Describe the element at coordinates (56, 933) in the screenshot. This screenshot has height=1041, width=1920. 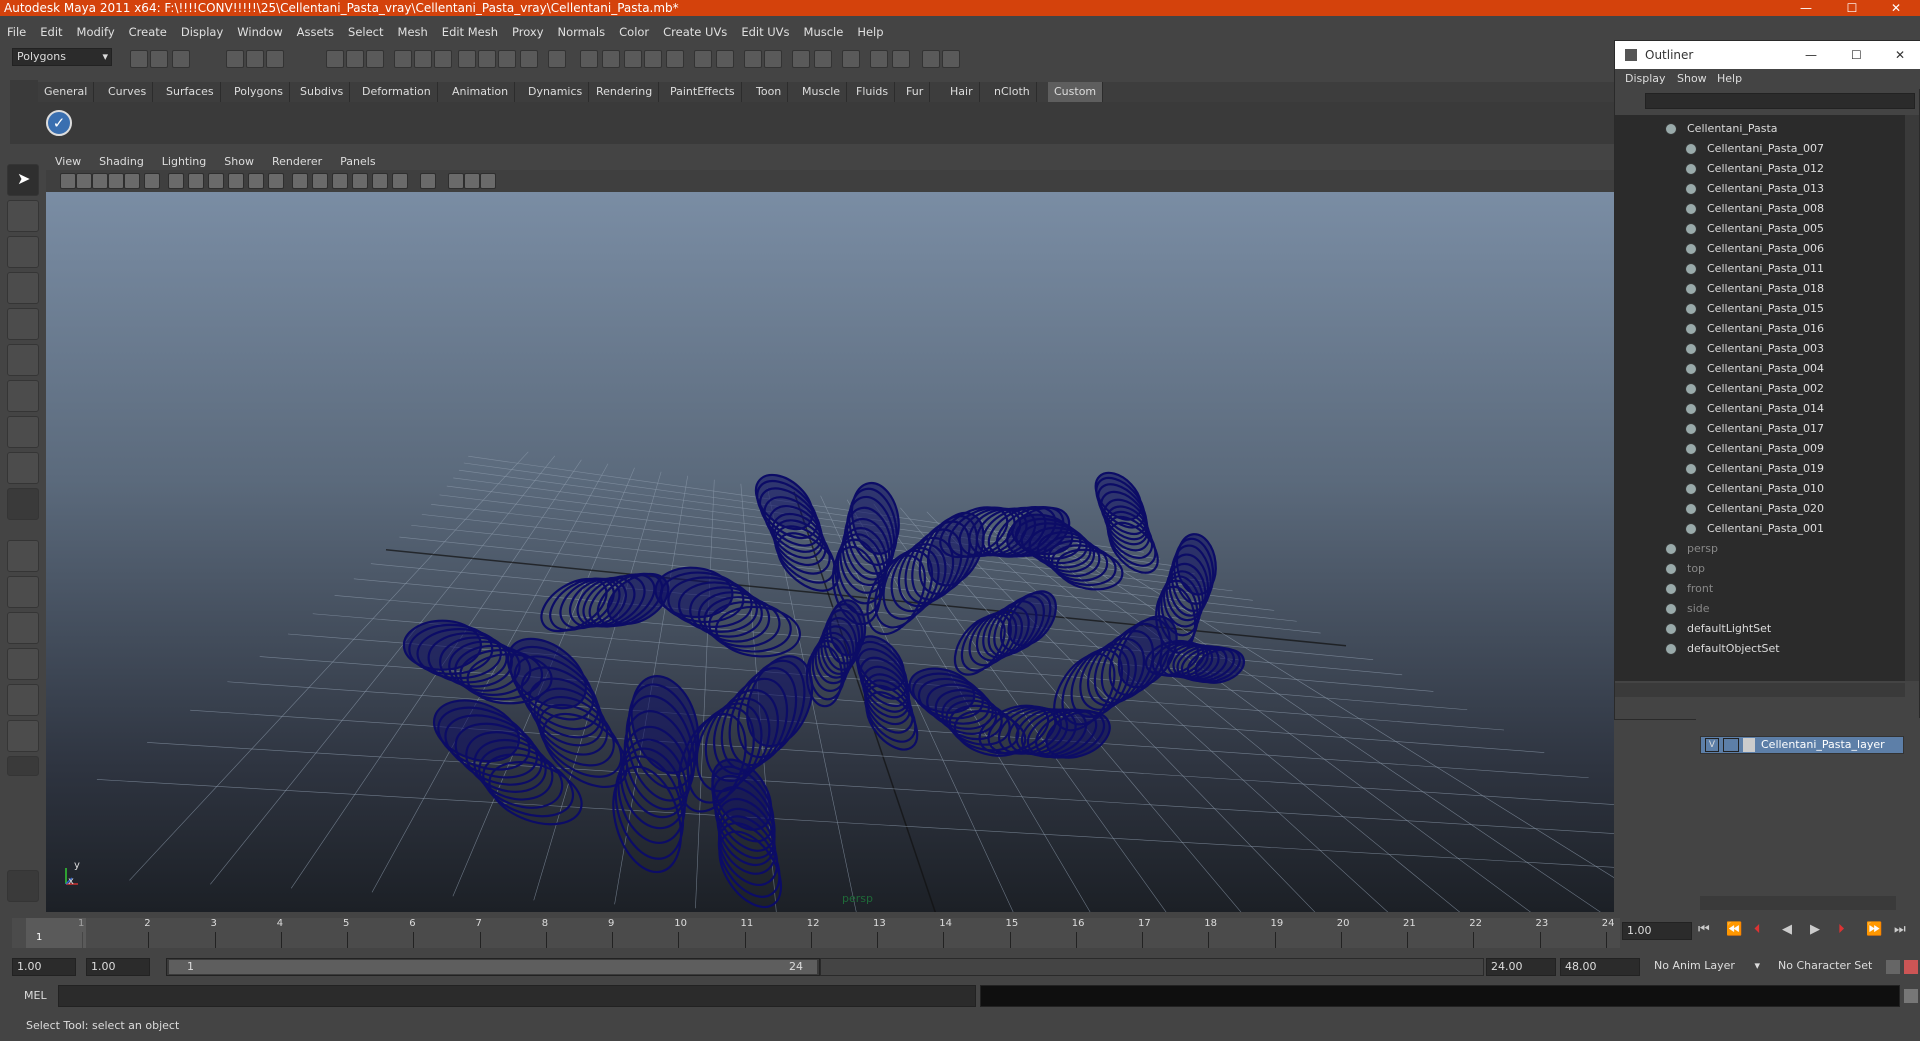
I see `current-frame-marker` at that location.